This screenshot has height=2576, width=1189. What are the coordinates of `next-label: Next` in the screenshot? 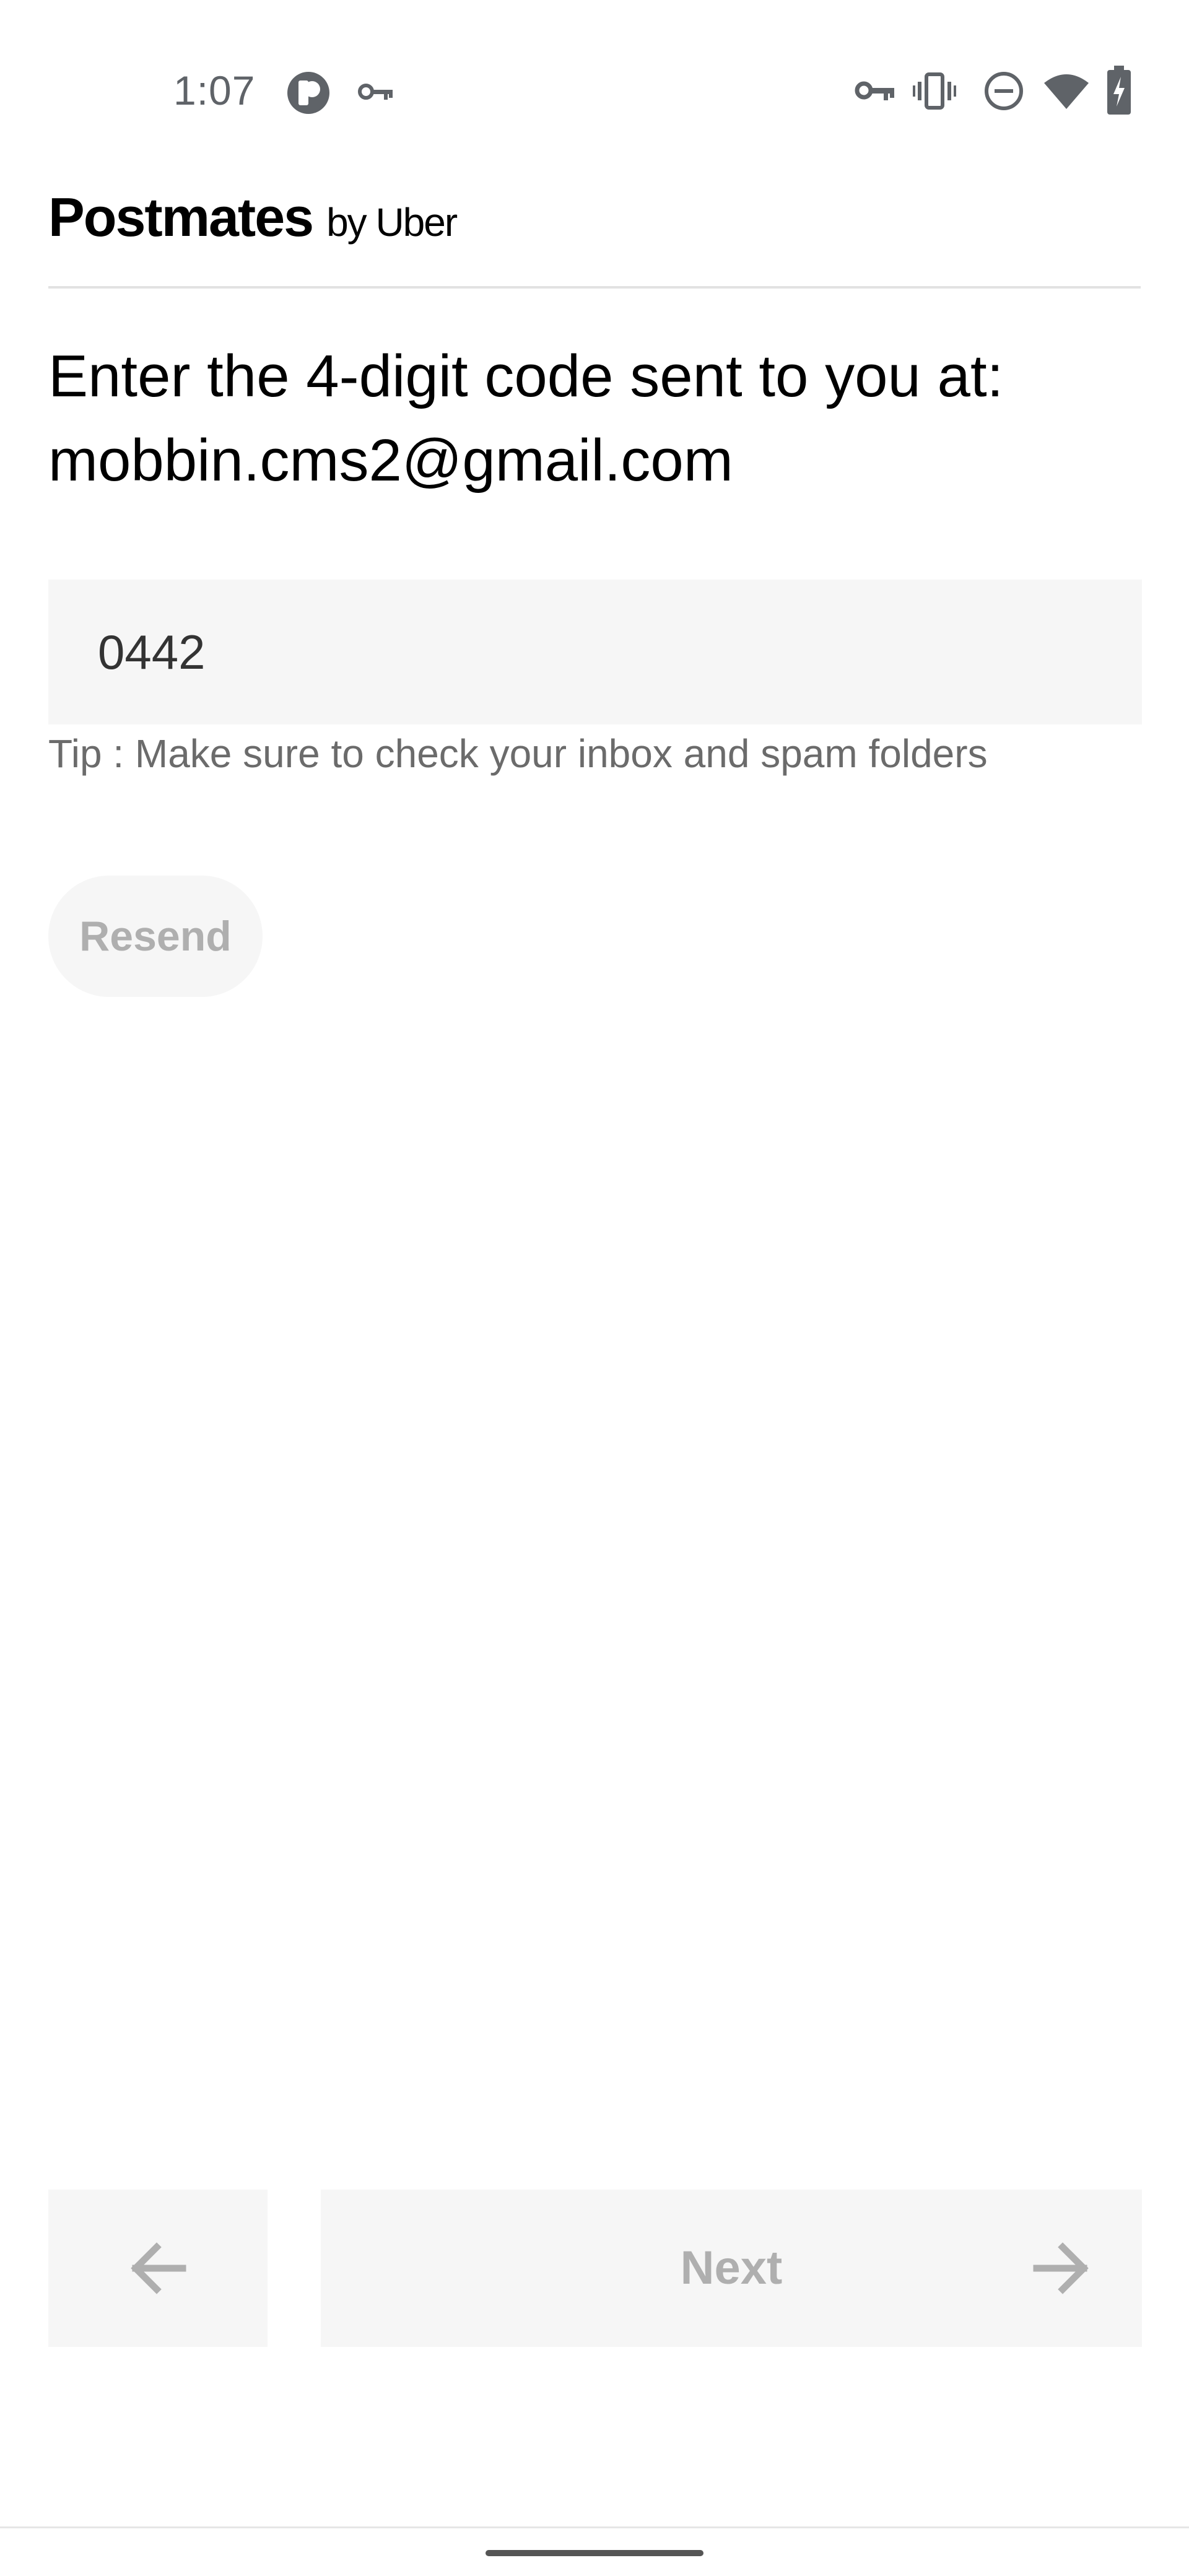 It's located at (731, 2268).